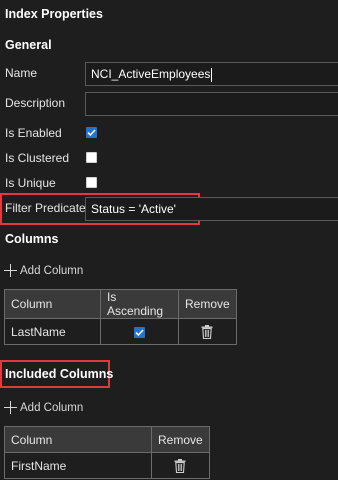 The image size is (338, 480). I want to click on add-included-column-button: Add Column, so click(43, 407).